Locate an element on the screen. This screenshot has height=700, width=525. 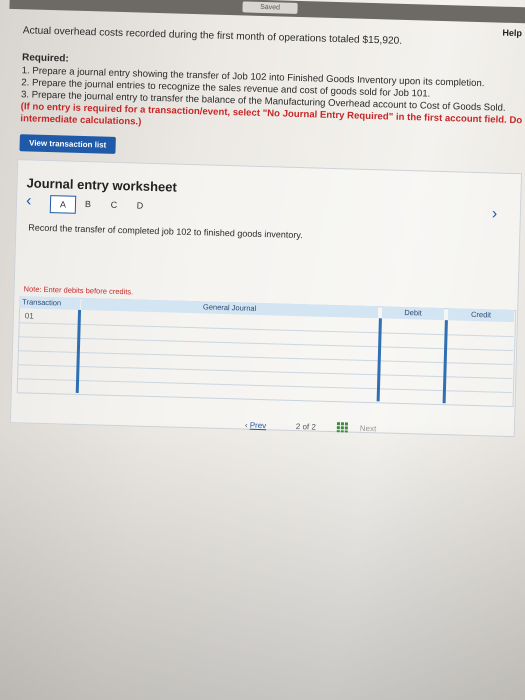
required-heading: Required: is located at coordinates (45, 58).